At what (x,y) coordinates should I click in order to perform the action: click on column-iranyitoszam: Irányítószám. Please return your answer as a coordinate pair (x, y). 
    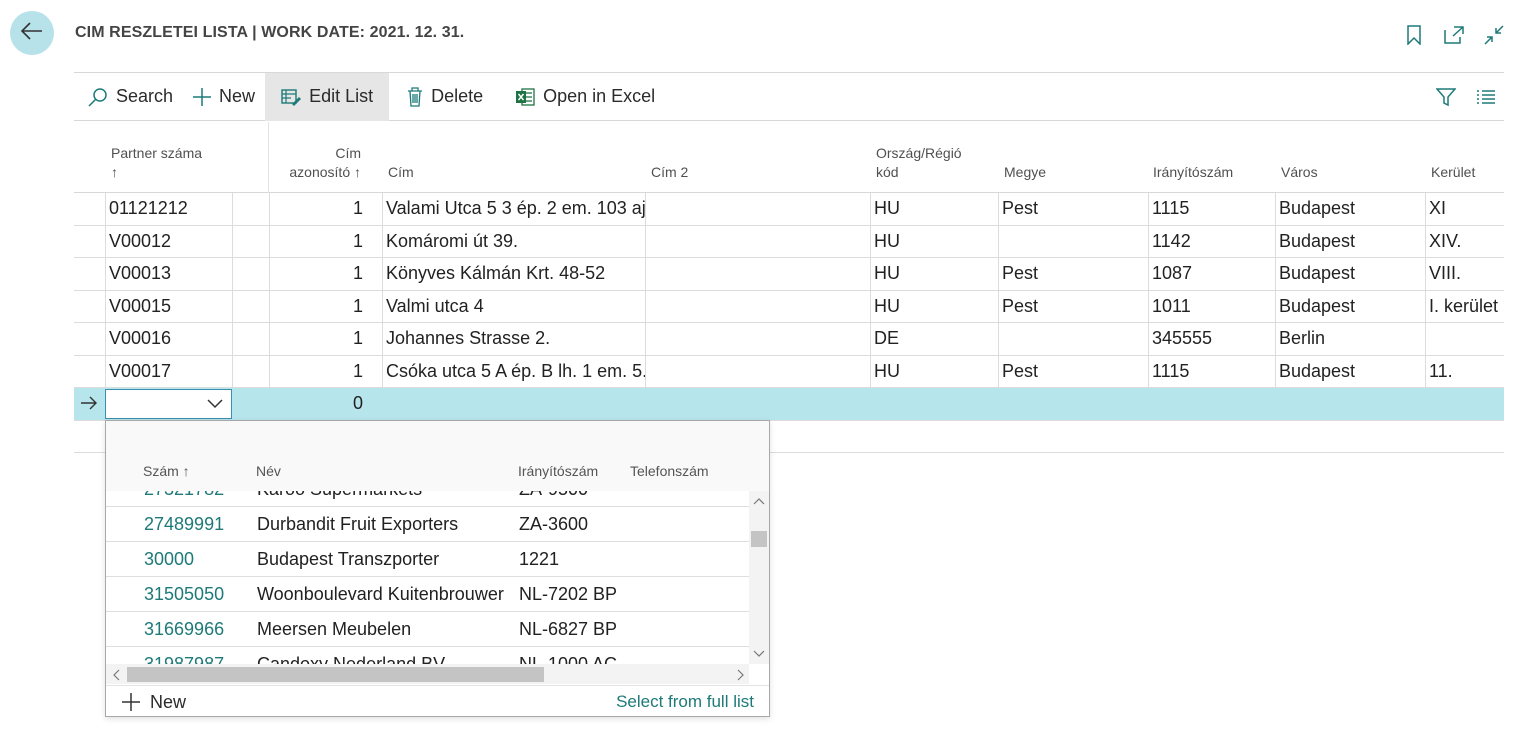
    Looking at the image, I should click on (1193, 172).